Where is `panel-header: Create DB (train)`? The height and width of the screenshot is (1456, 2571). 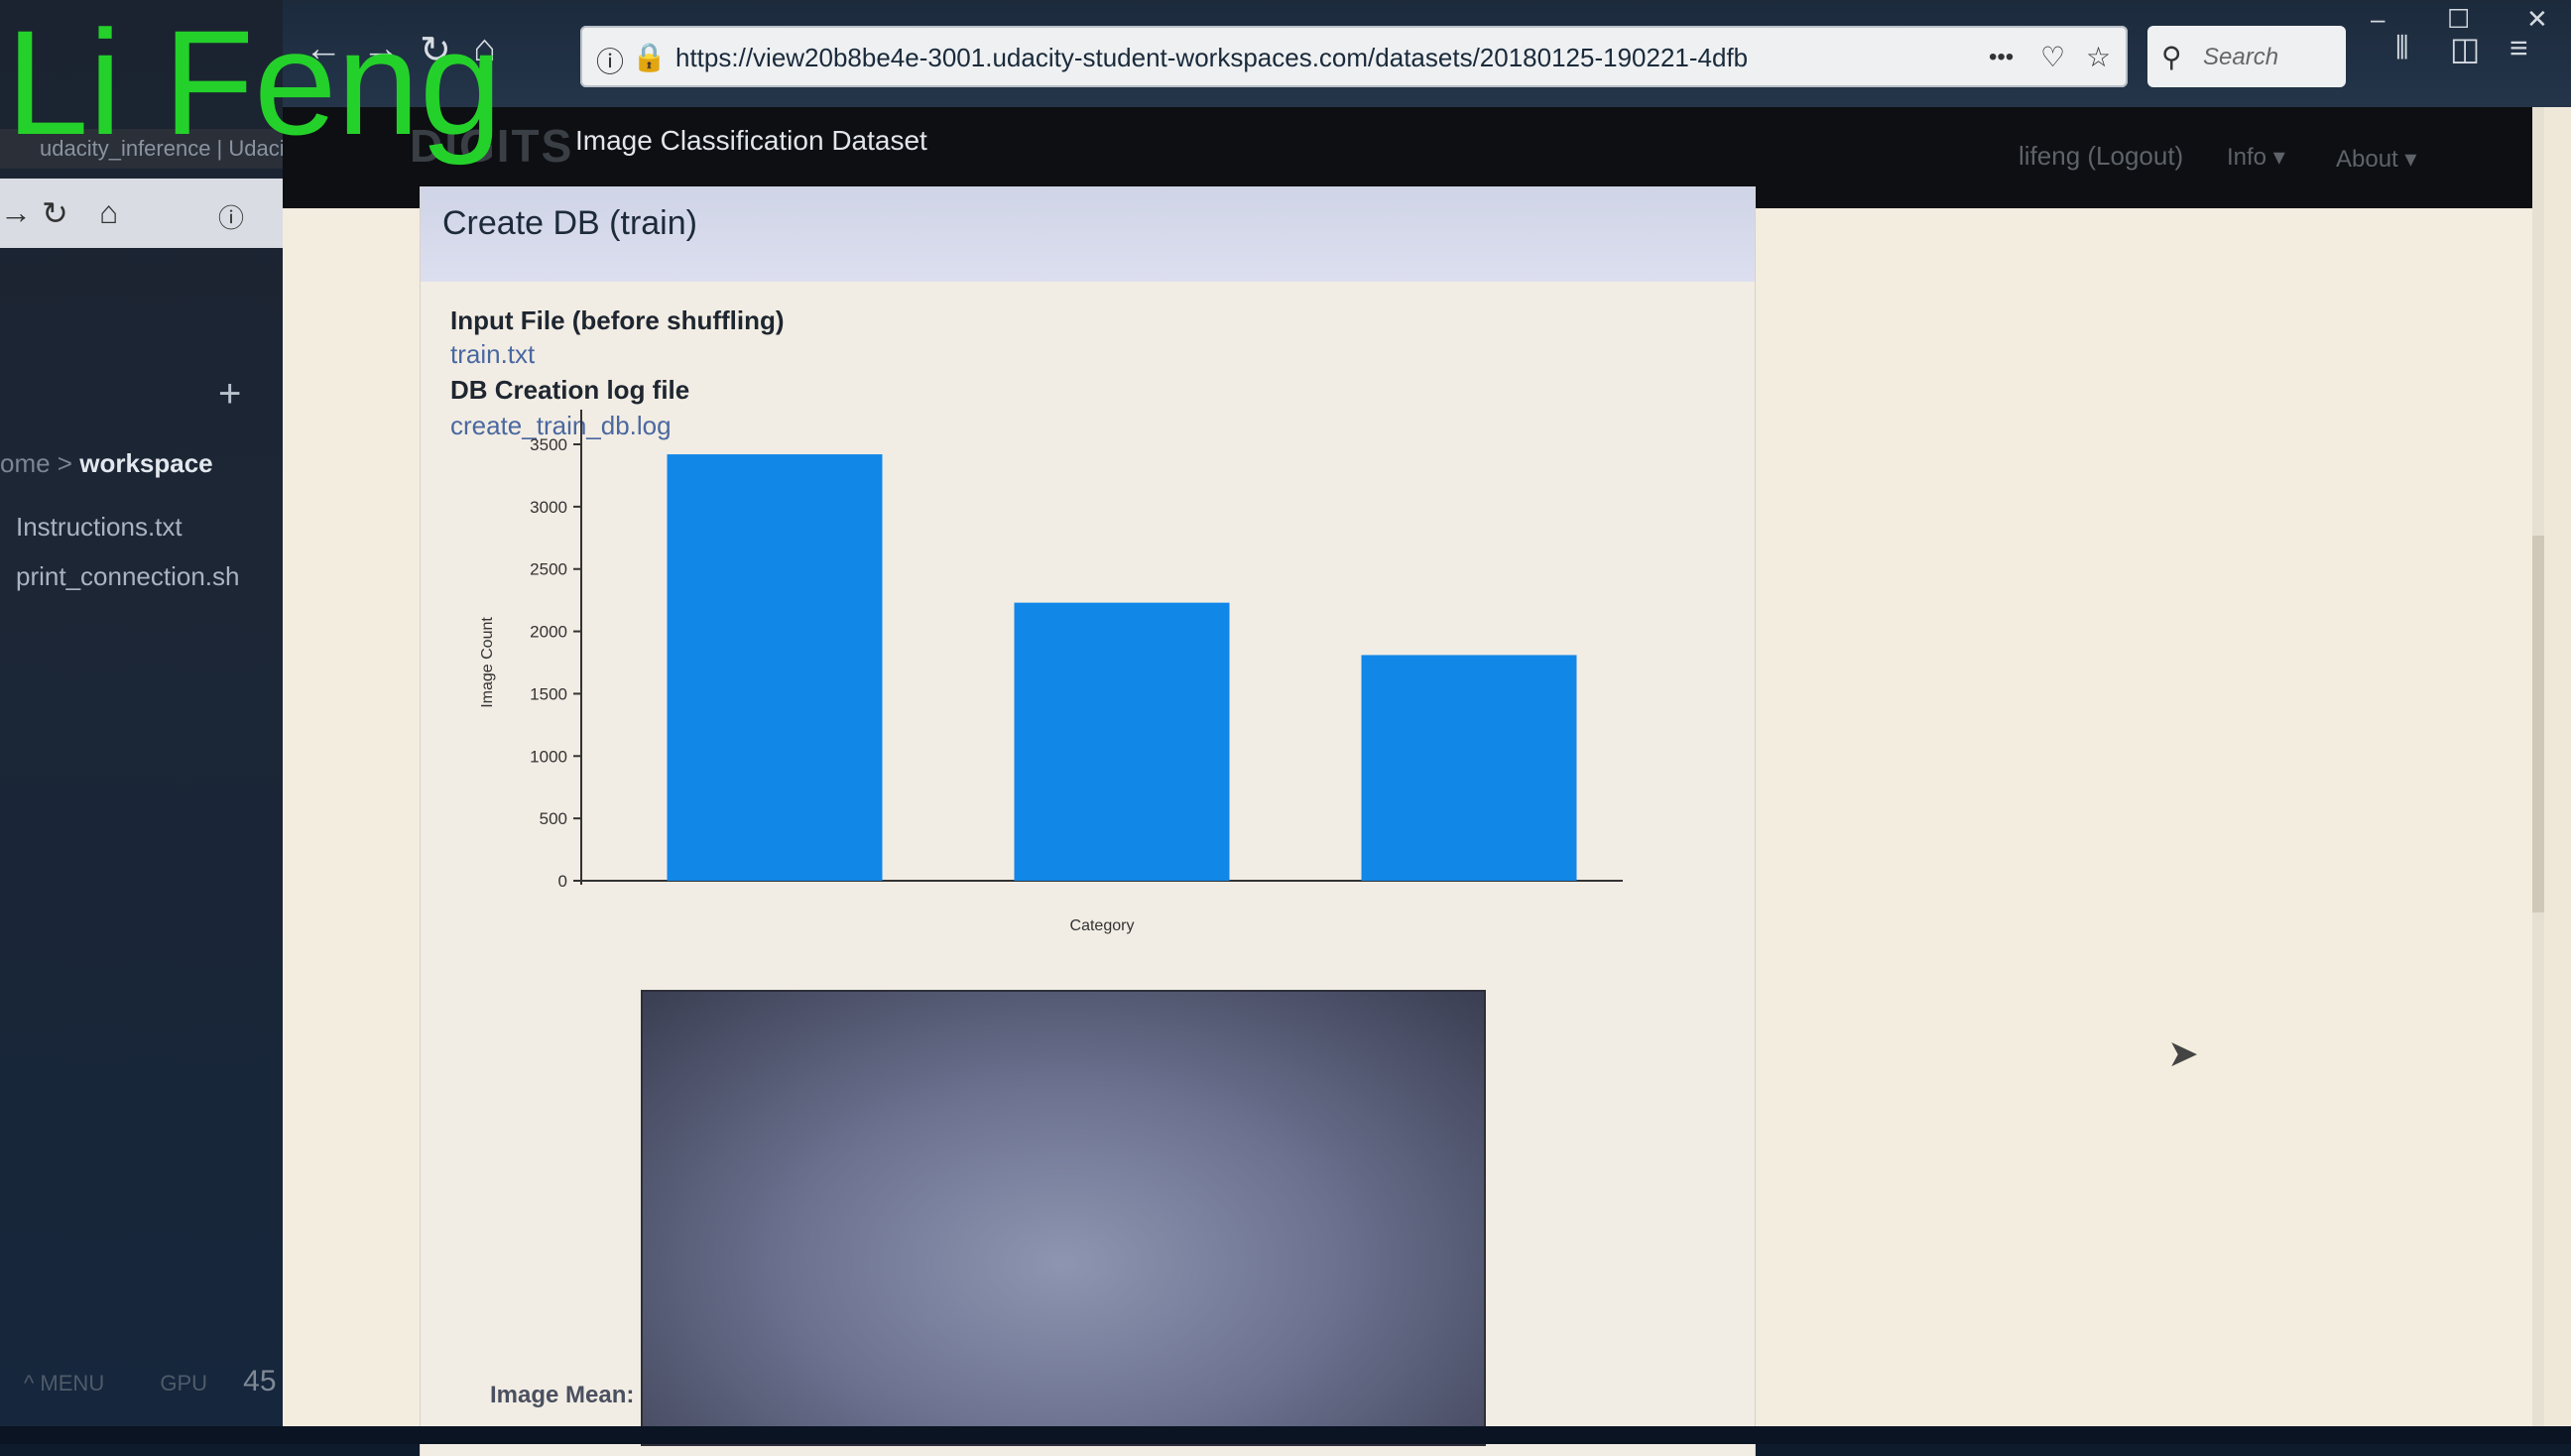 panel-header: Create DB (train) is located at coordinates (1088, 234).